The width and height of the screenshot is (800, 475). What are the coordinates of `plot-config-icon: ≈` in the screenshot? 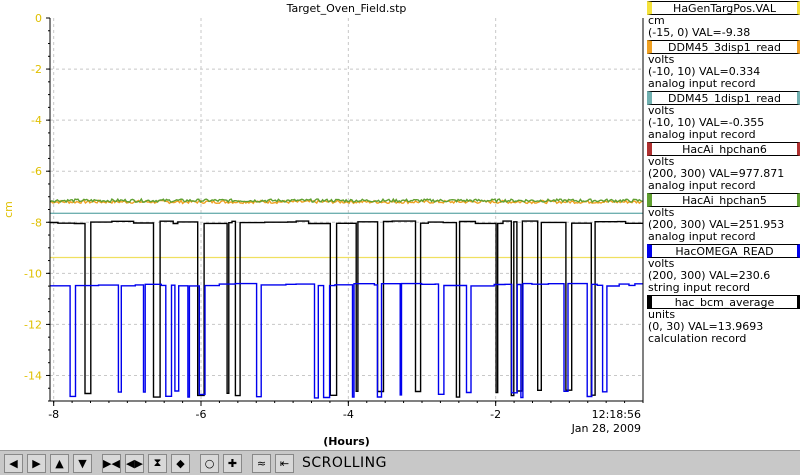 It's located at (261, 463).